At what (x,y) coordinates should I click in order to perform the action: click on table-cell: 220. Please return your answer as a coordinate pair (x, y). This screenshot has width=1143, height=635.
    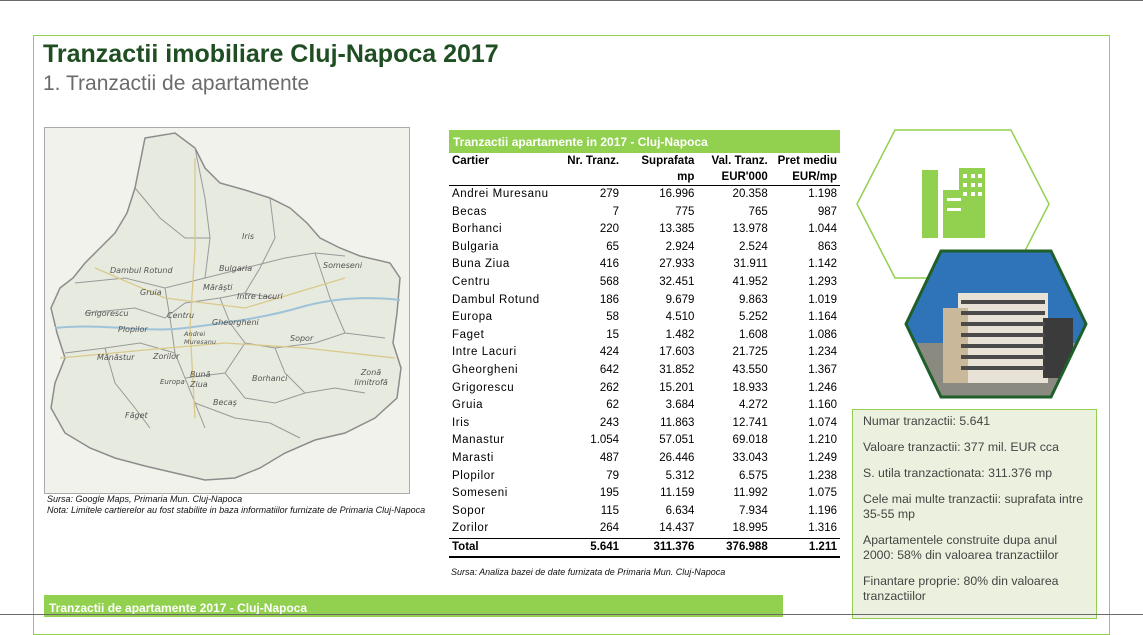
    Looking at the image, I should click on (609, 229).